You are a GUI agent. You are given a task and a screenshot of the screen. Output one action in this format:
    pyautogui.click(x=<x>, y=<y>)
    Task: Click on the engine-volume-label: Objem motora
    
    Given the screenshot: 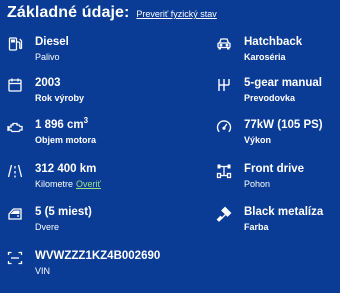 What is the action you would take?
    pyautogui.click(x=66, y=140)
    